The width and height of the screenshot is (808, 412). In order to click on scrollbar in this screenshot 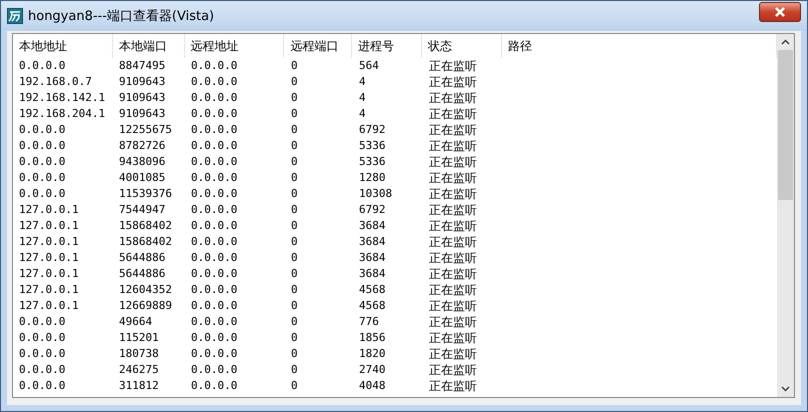, I will do `click(785, 215)`.